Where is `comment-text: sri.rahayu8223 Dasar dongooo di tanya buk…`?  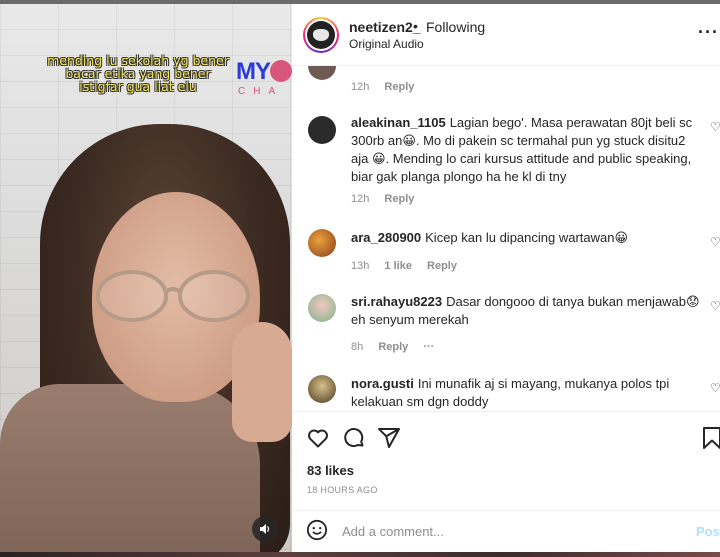
comment-text: sri.rahayu8223 Dasar dongooo di tanya buk… is located at coordinates (526, 311).